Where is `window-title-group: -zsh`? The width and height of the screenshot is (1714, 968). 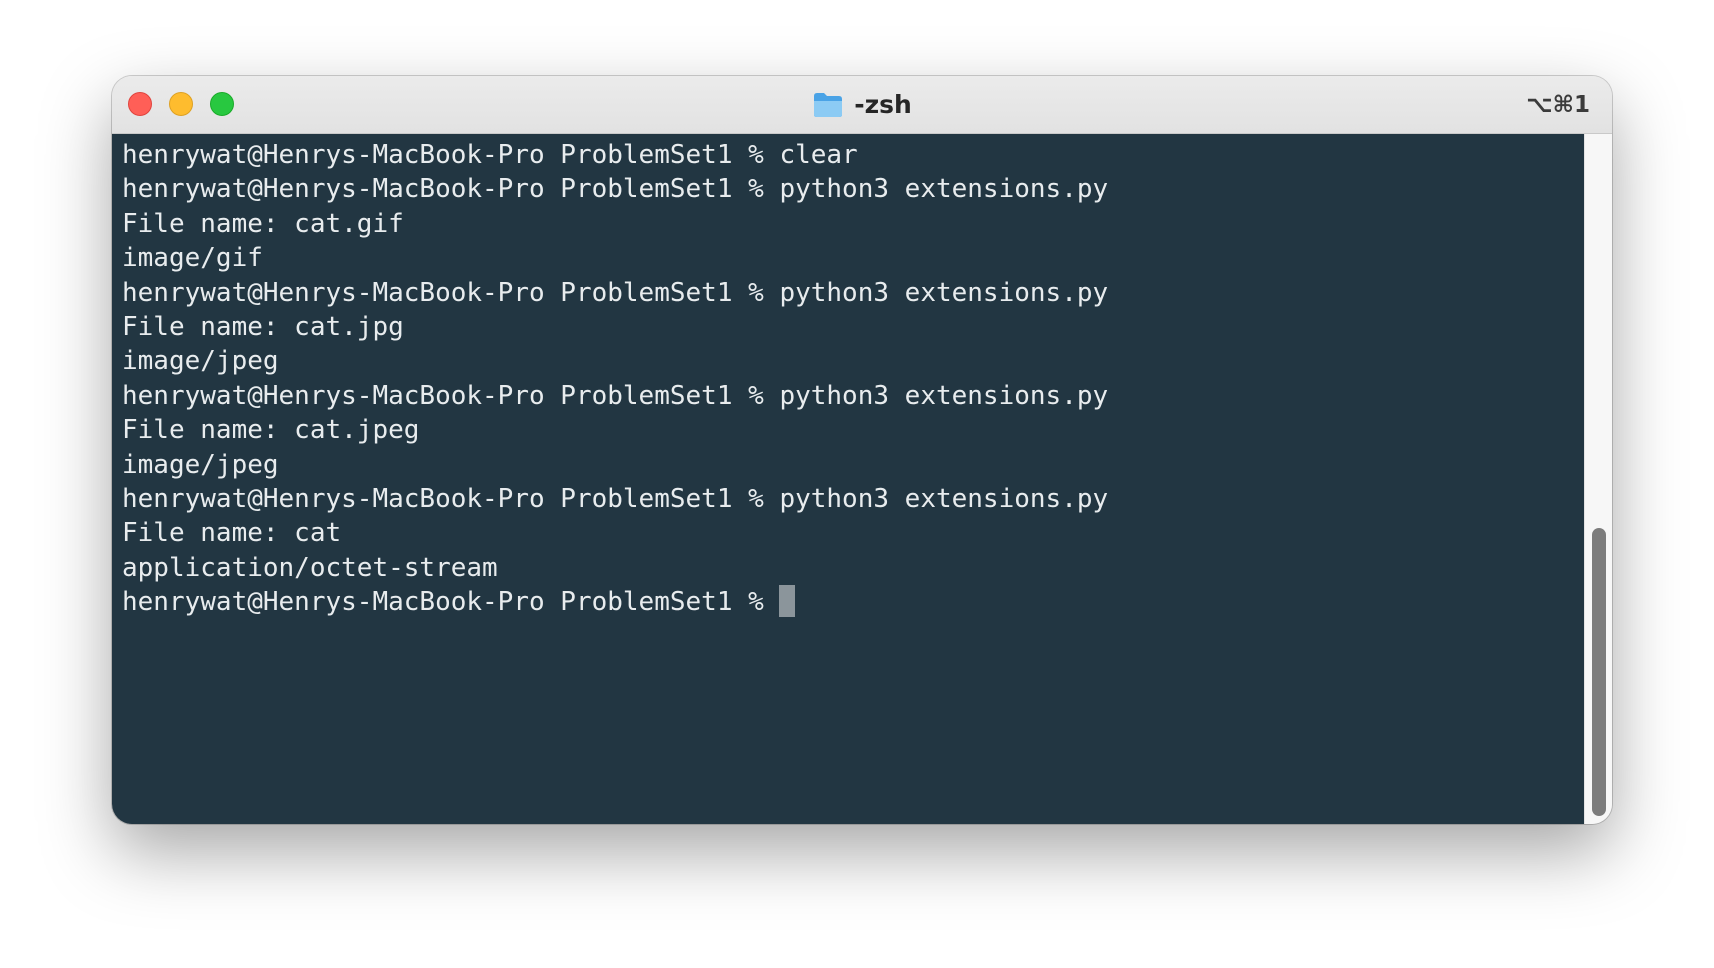 window-title-group: -zsh is located at coordinates (862, 104).